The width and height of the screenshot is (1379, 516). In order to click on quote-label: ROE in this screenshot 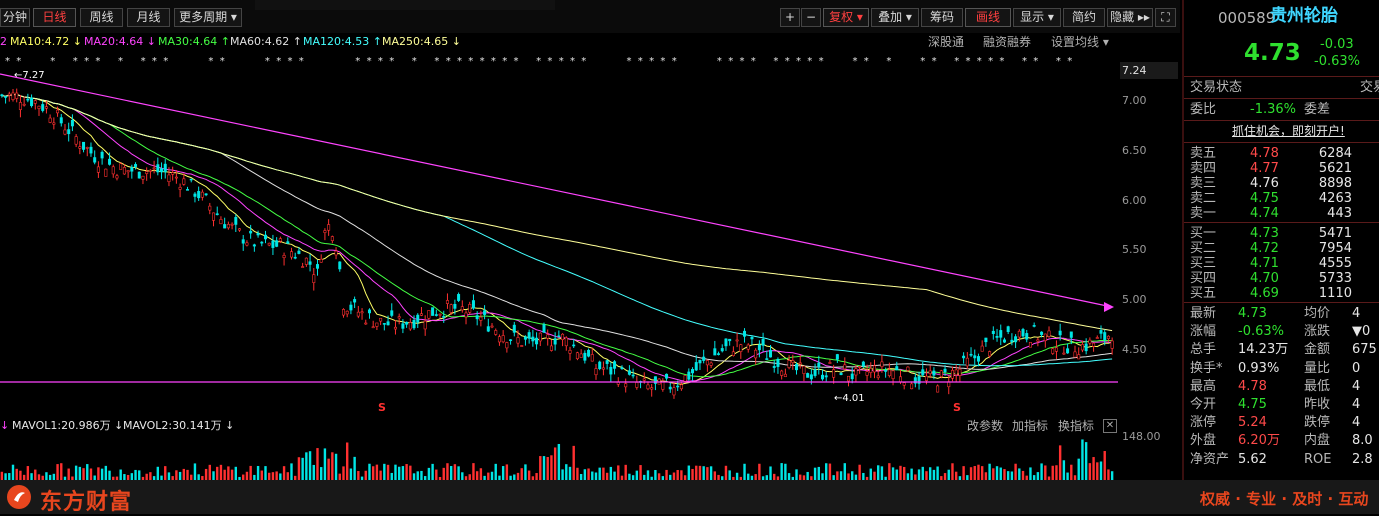, I will do `click(1318, 459)`.